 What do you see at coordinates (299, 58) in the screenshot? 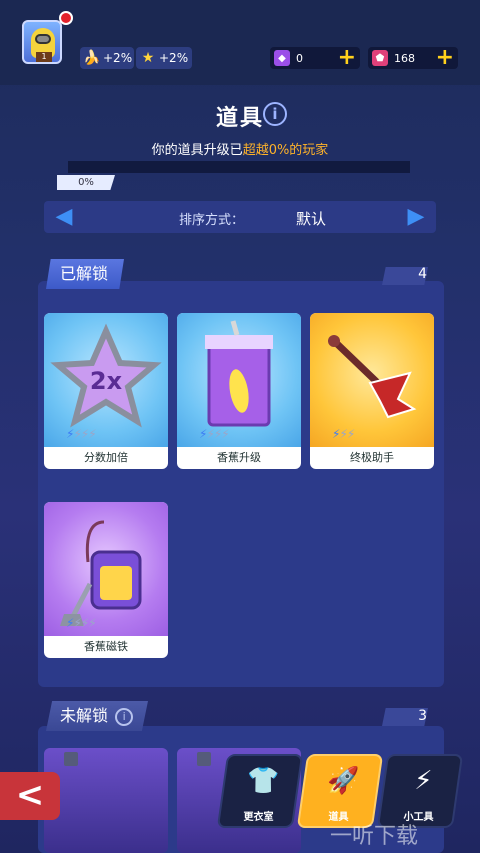
I see `gem-count: 0` at bounding box center [299, 58].